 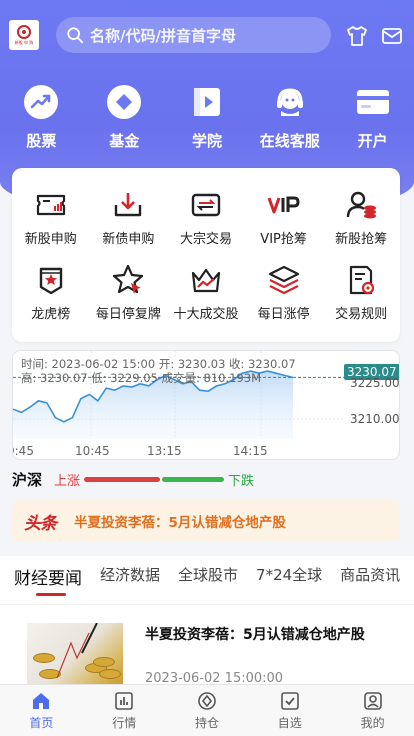 What do you see at coordinates (357, 36) in the screenshot?
I see `shirt-icon` at bounding box center [357, 36].